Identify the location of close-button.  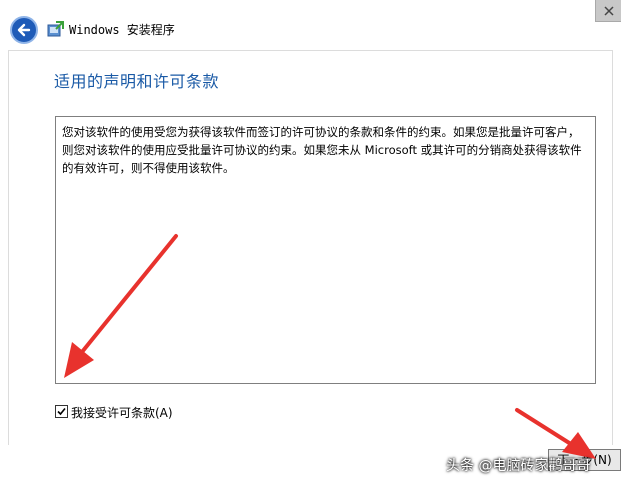
(608, 11).